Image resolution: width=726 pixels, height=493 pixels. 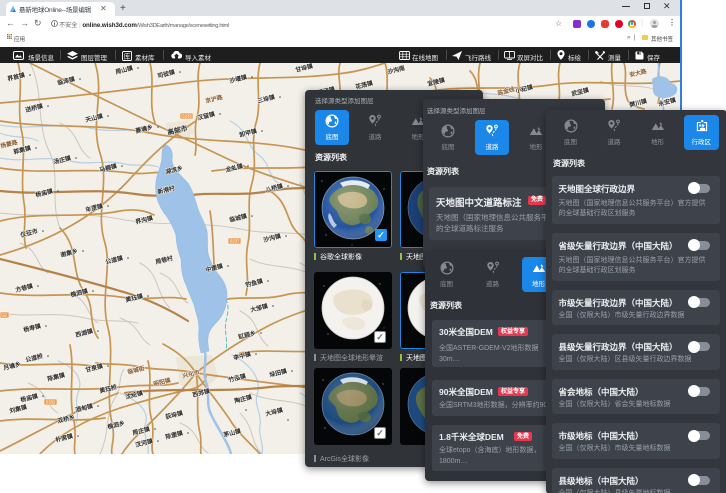 What do you see at coordinates (174, 435) in the screenshot?
I see `svg-text: 陈堡镇` at bounding box center [174, 435].